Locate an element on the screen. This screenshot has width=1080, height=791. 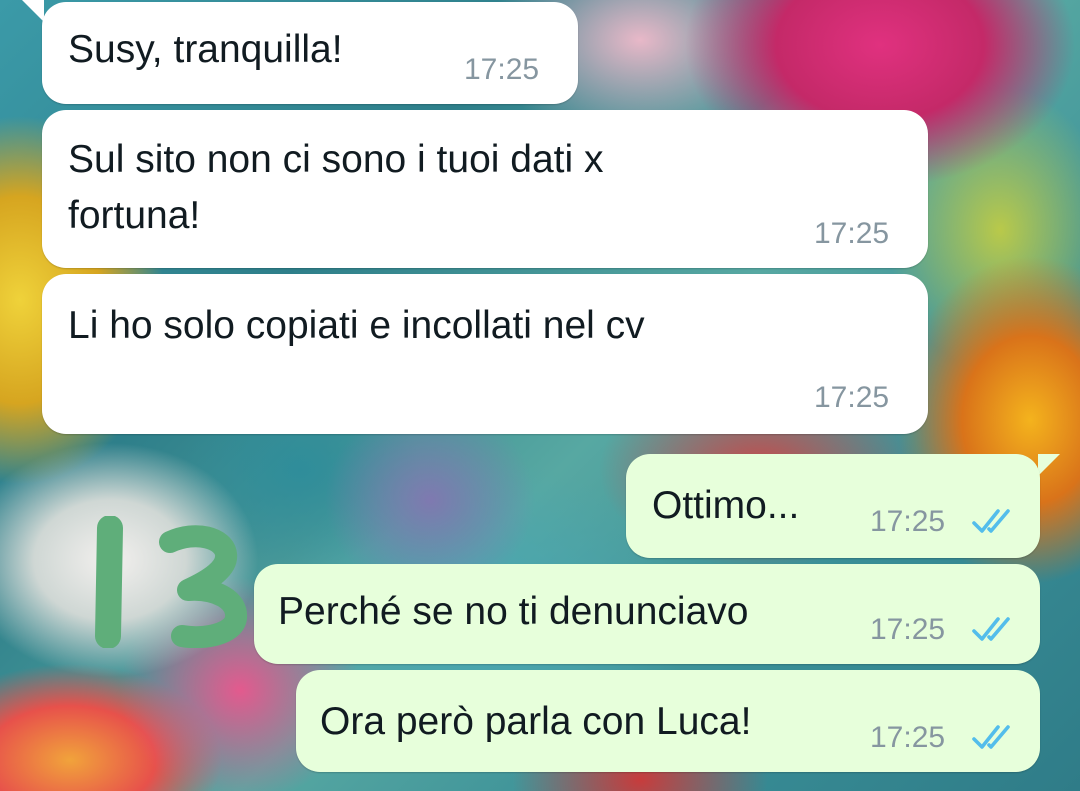
message-bubble-outgoing: Ottimo... 17:25 is located at coordinates (833, 506).